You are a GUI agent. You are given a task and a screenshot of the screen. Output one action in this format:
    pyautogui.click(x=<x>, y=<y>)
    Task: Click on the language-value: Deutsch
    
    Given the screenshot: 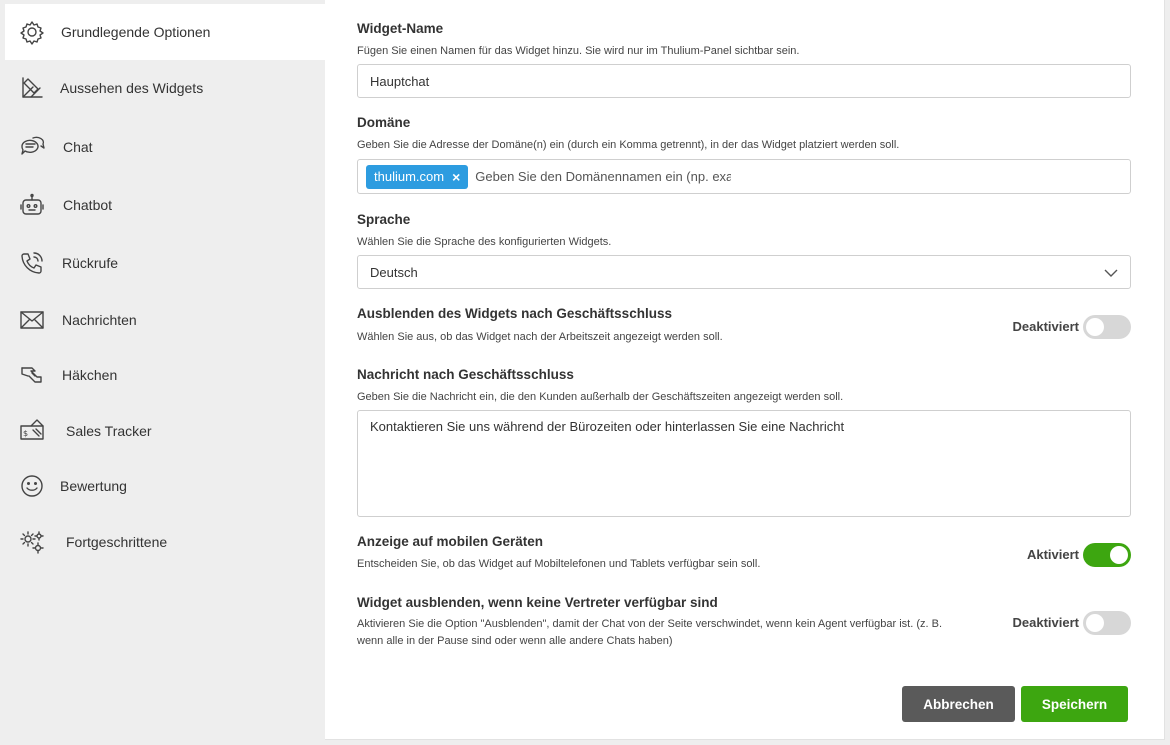 What is the action you would take?
    pyautogui.click(x=394, y=272)
    